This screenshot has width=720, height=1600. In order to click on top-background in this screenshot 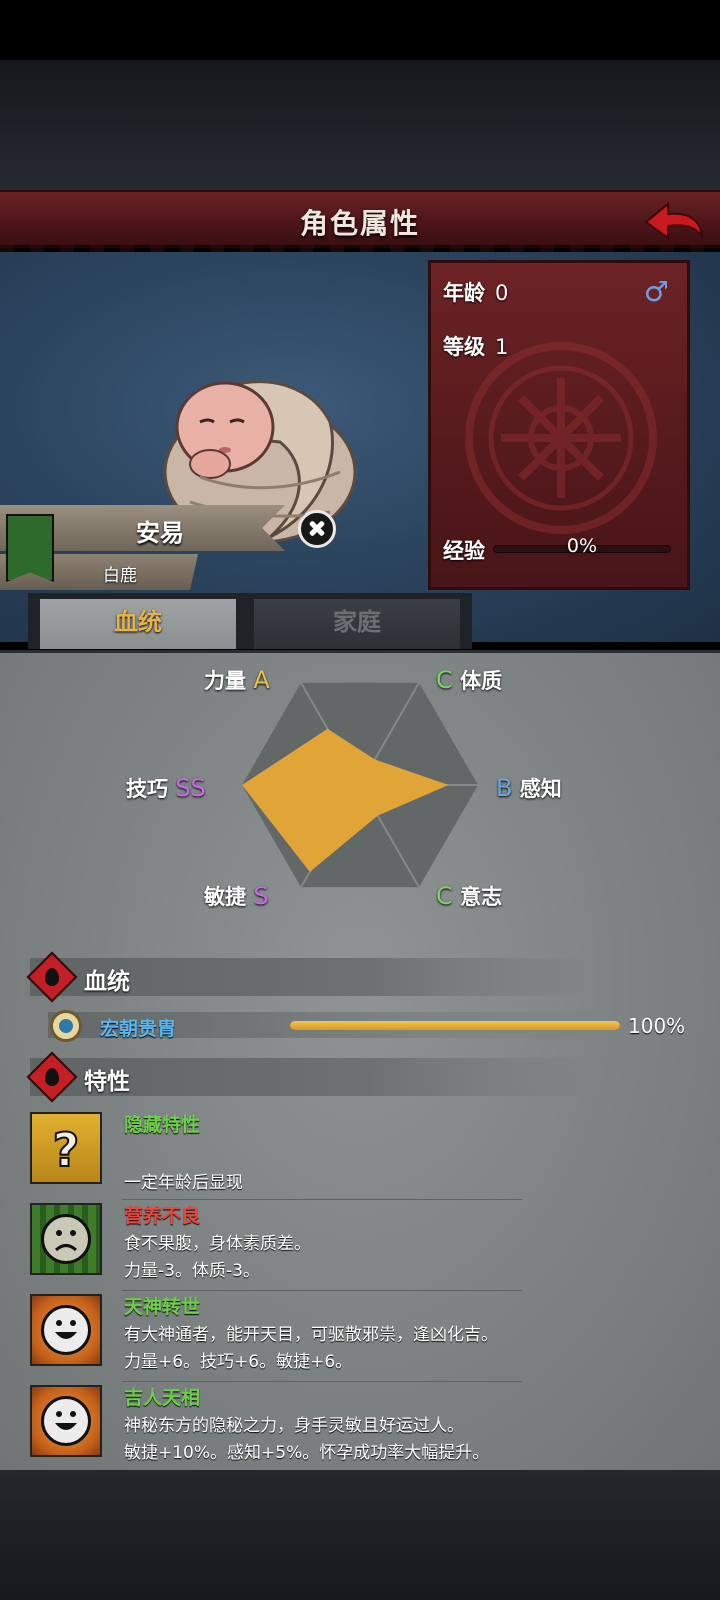, I will do `click(360, 125)`.